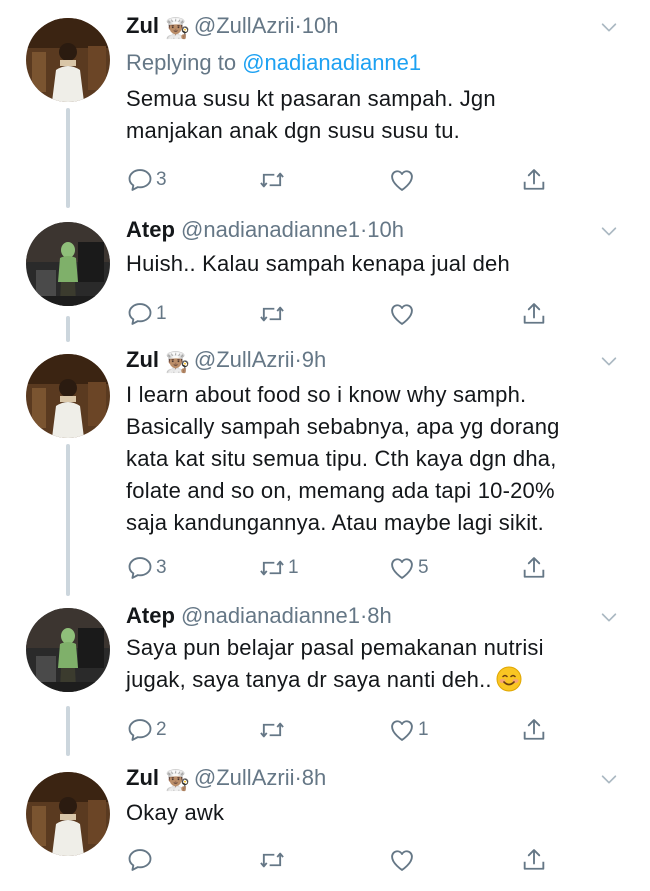 Image resolution: width=650 pixels, height=891 pixels. Describe the element at coordinates (161, 729) in the screenshot. I see `reply-count: 2` at that location.